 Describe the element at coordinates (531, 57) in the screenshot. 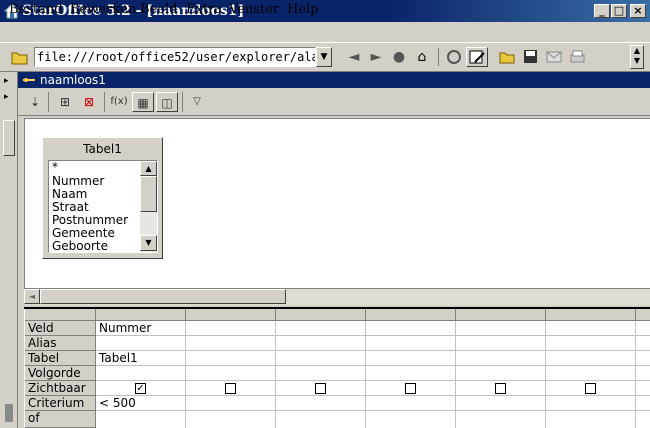

I see `save-icon` at that location.